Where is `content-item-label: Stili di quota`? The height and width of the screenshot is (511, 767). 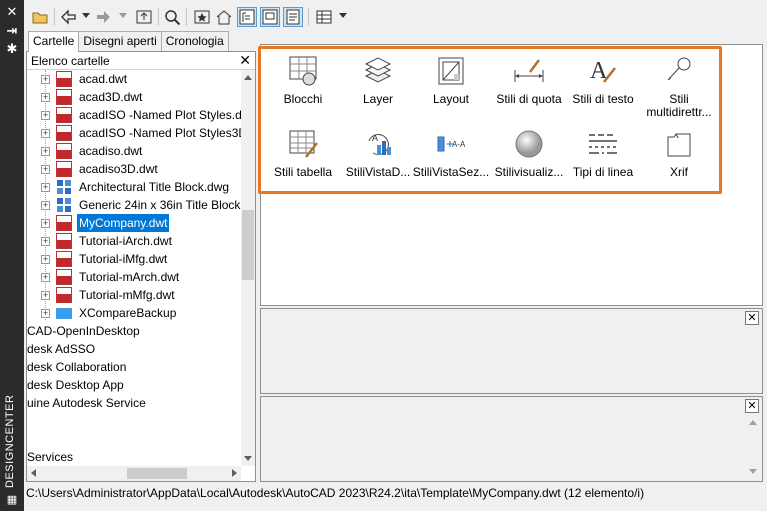 content-item-label: Stili di quota is located at coordinates (529, 99).